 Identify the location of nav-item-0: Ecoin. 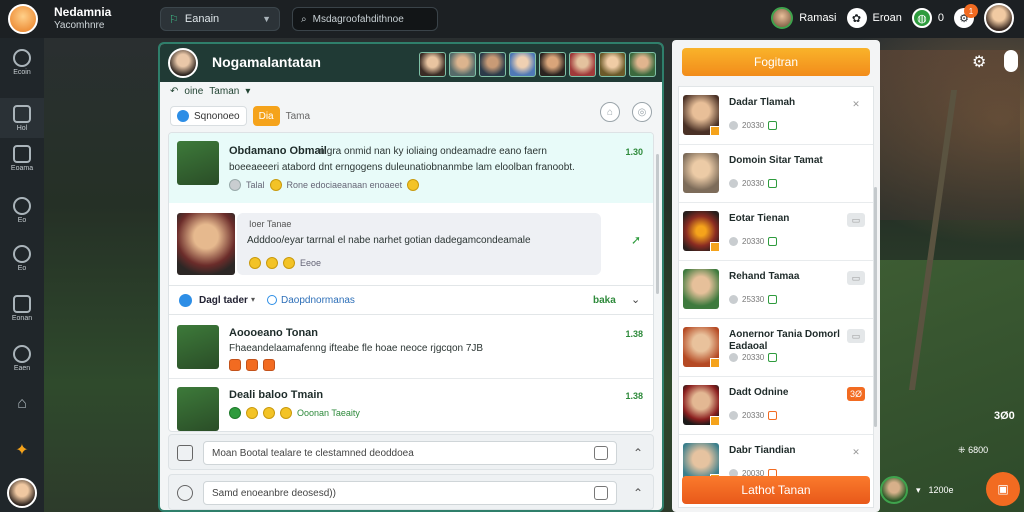
(22, 62).